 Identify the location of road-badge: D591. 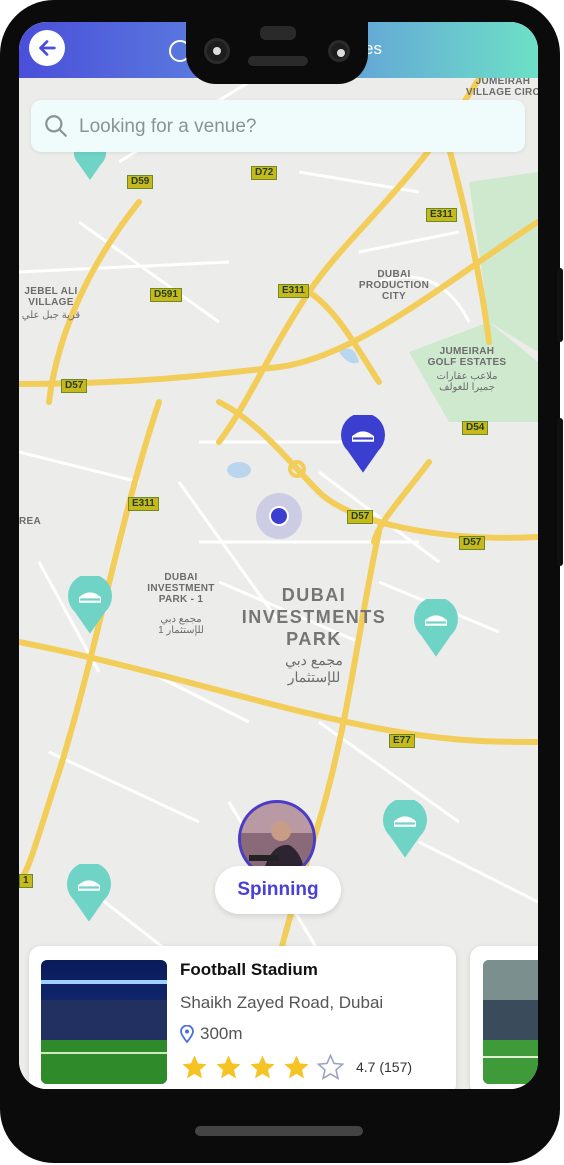
(166, 295).